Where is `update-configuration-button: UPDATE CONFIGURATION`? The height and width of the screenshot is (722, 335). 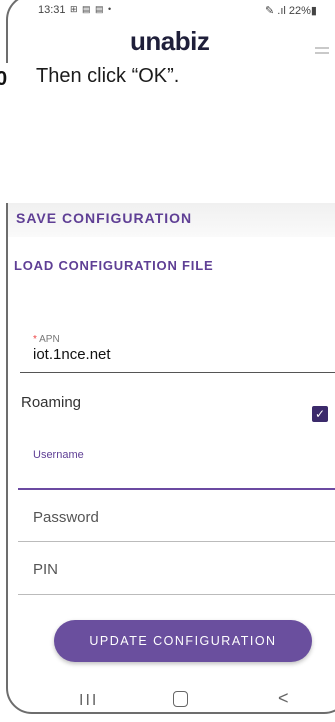
update-configuration-button: UPDATE CONFIGURATION is located at coordinates (183, 641).